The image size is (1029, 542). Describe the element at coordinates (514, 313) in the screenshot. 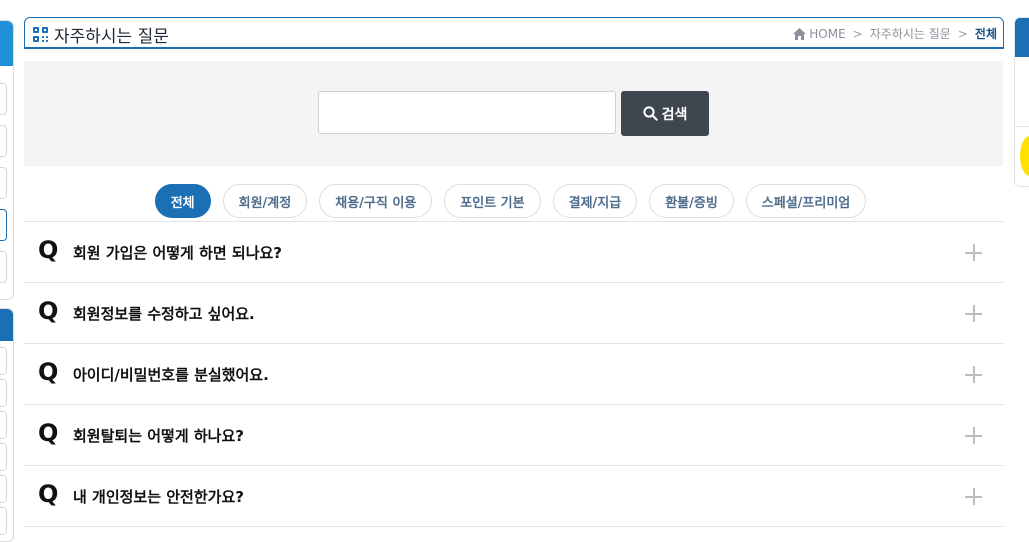

I see `faq-item: Q 회원정보를 수정하고 싶어요.` at that location.